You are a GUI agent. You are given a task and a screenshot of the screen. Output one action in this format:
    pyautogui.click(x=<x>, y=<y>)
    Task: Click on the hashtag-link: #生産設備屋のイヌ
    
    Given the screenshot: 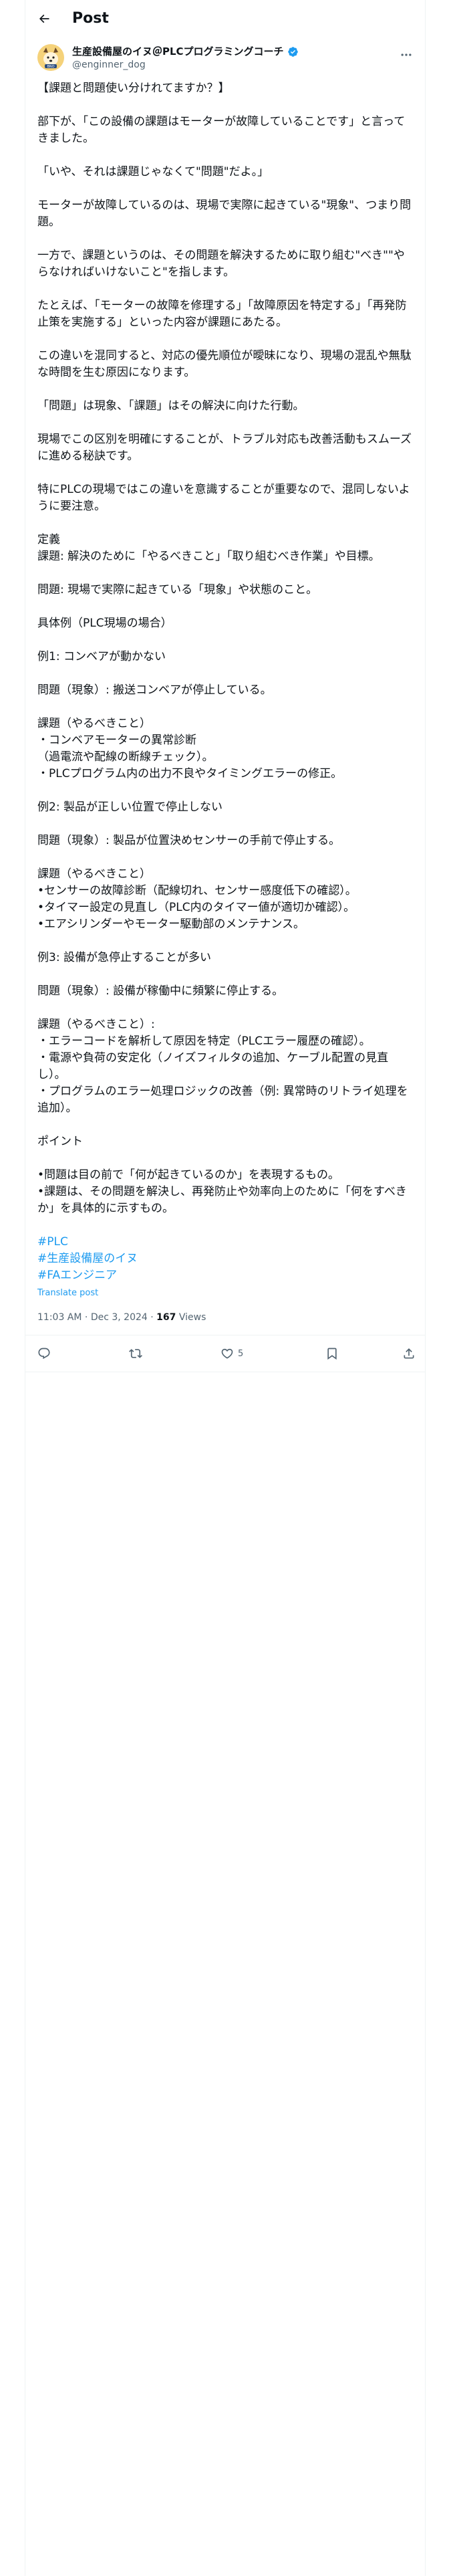 What is the action you would take?
    pyautogui.click(x=226, y=1259)
    